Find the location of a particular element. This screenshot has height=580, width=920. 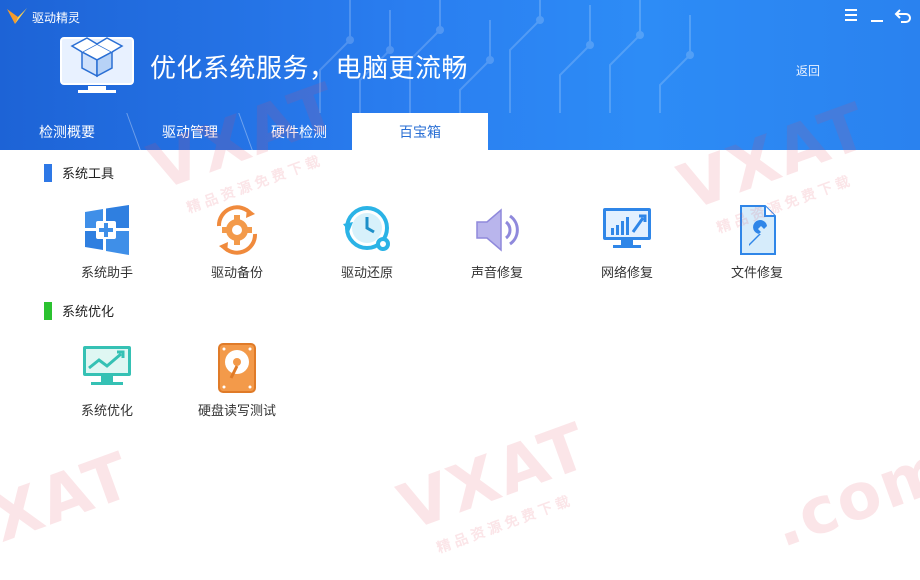

back-link: 返回 is located at coordinates (808, 70).